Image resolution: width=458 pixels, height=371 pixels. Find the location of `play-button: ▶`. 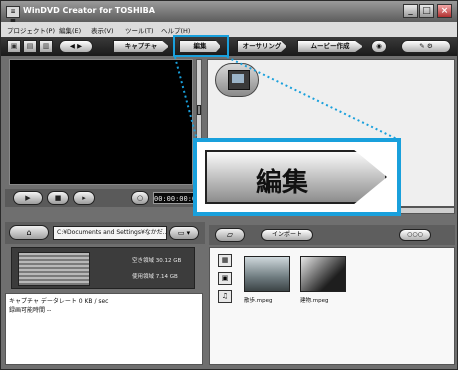

play-button: ▶ is located at coordinates (28, 198).